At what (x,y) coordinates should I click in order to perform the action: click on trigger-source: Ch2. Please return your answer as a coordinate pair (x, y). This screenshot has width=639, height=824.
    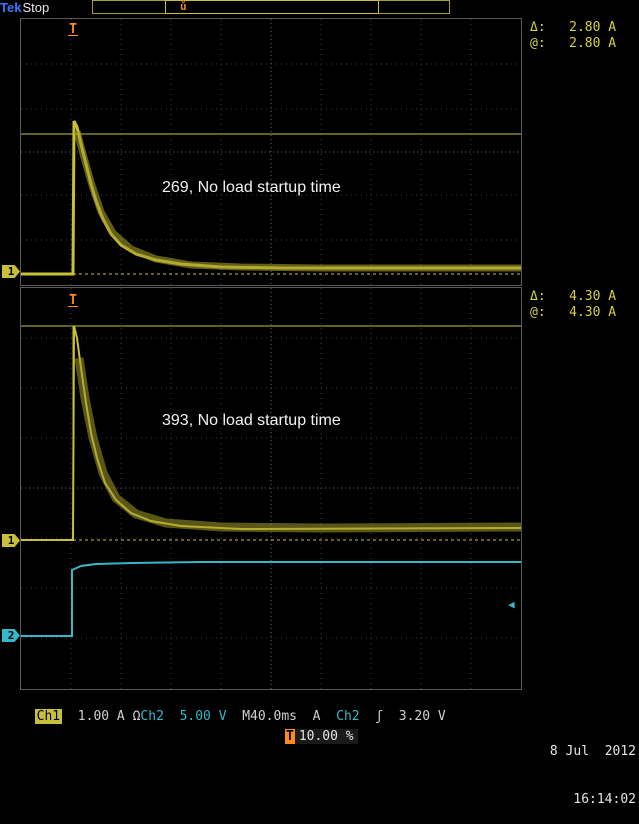
    Looking at the image, I should click on (347, 716).